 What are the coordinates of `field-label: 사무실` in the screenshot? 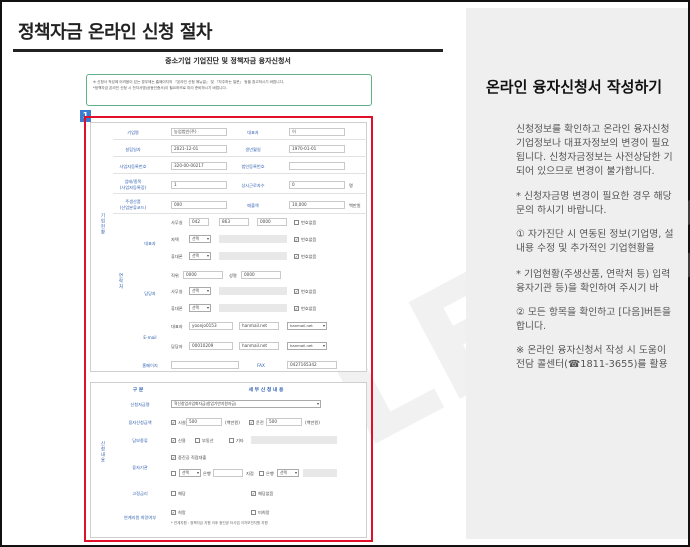 It's located at (177, 222).